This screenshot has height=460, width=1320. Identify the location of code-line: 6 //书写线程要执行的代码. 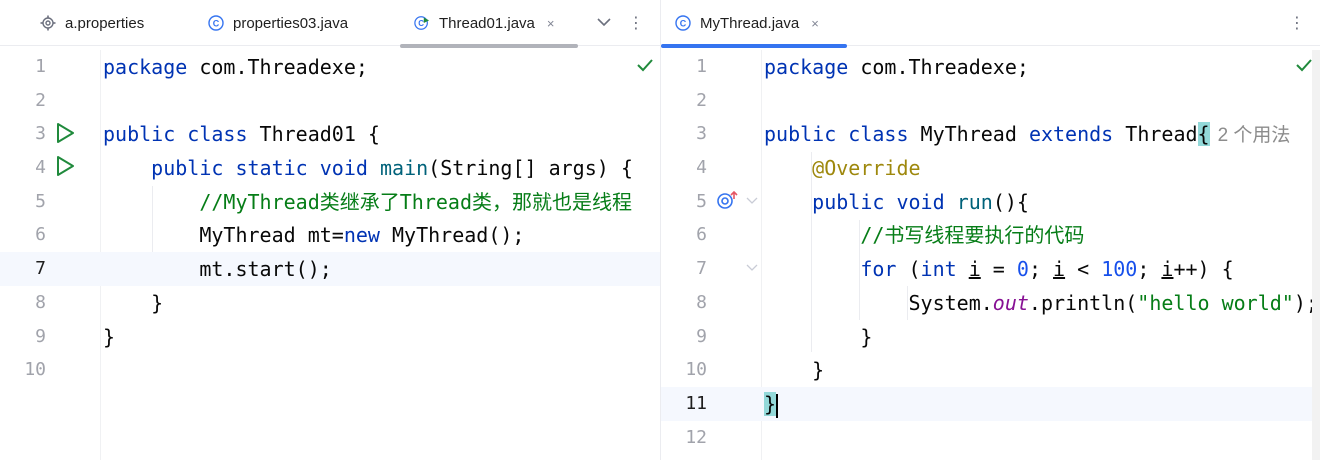
(990, 235).